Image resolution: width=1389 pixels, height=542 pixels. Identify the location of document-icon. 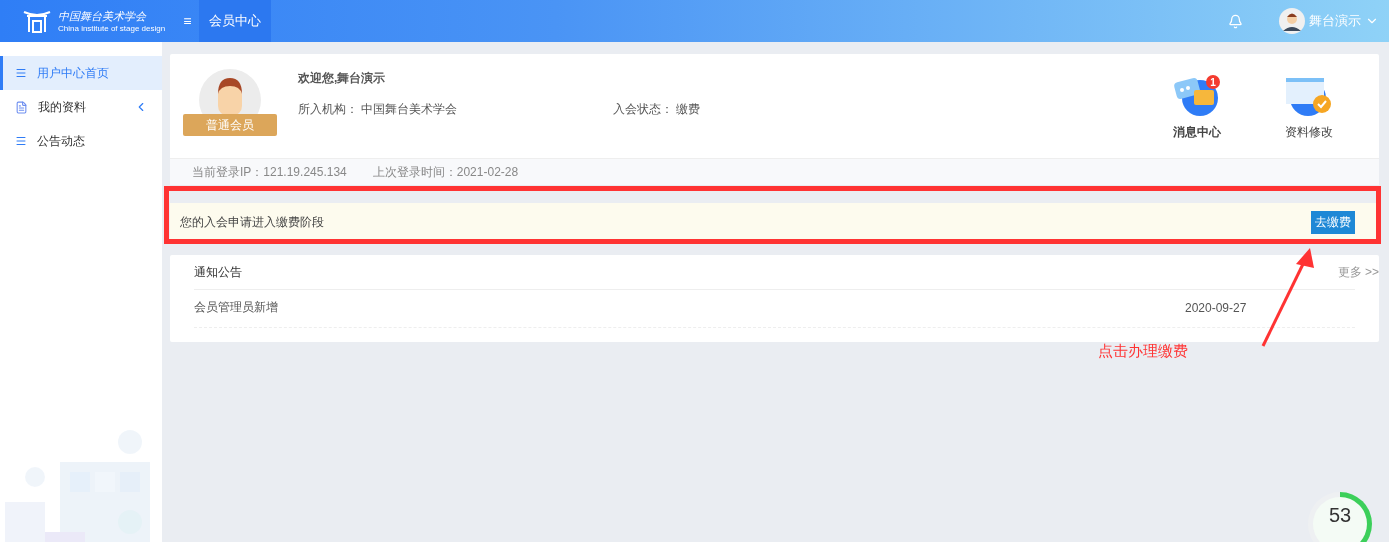
(21, 107).